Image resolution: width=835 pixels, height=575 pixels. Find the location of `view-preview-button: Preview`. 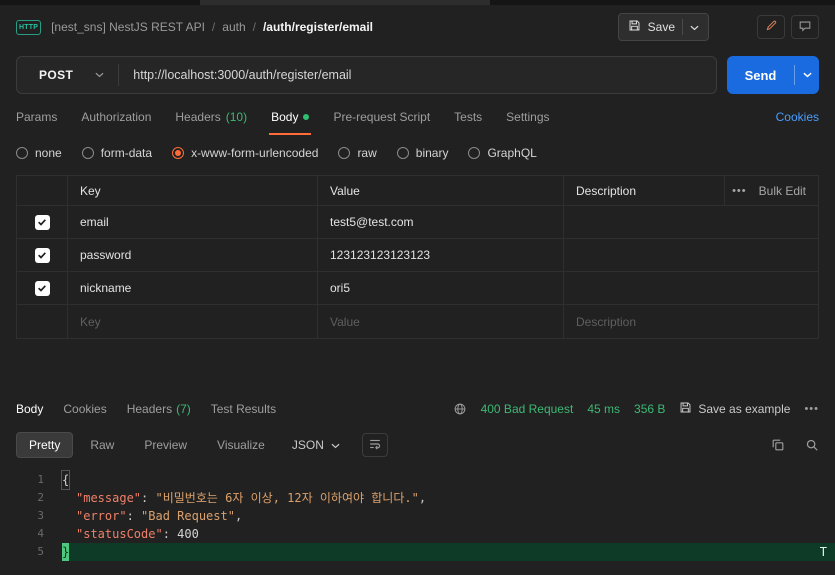

view-preview-button: Preview is located at coordinates (165, 445).